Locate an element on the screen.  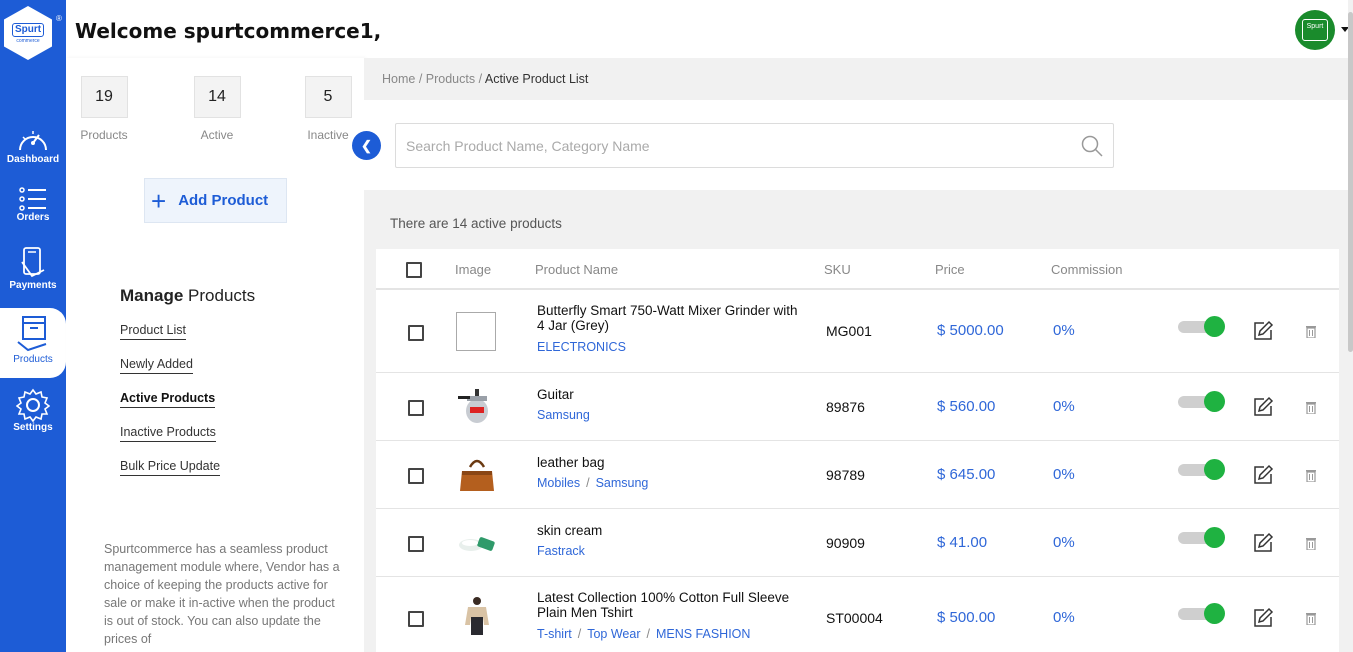
breadcrumb-products: Products is located at coordinates (450, 79).